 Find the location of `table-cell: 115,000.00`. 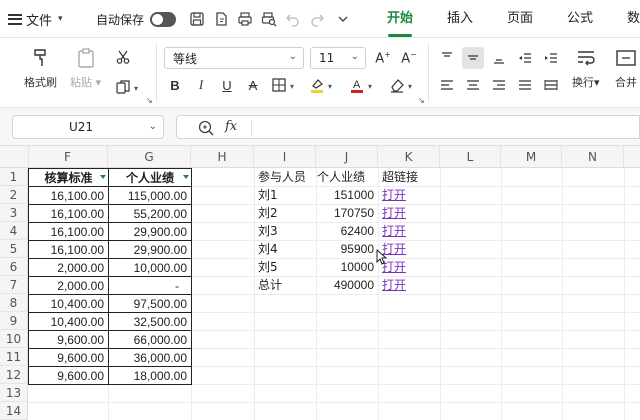

table-cell: 115,000.00 is located at coordinates (150, 195).